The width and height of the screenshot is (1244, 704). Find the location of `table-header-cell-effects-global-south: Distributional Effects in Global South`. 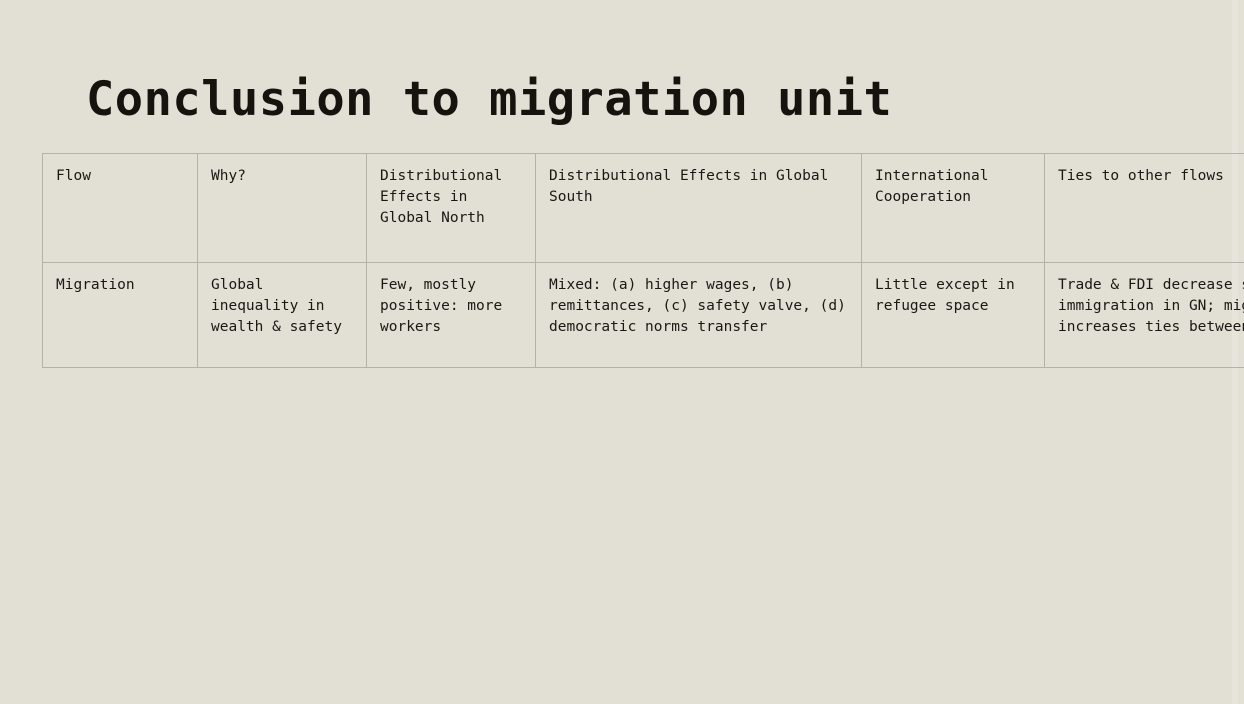

table-header-cell-effects-global-south: Distributional Effects in Global South is located at coordinates (698, 208).